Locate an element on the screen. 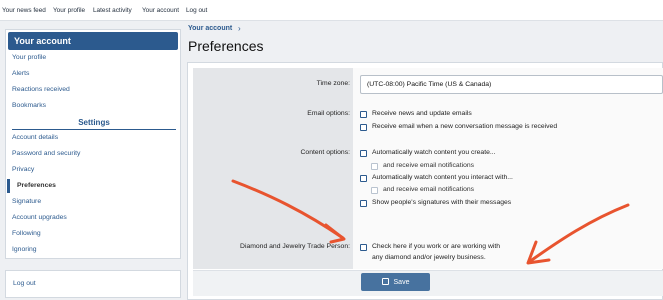  annotation-arrow-left is located at coordinates (288, 209).